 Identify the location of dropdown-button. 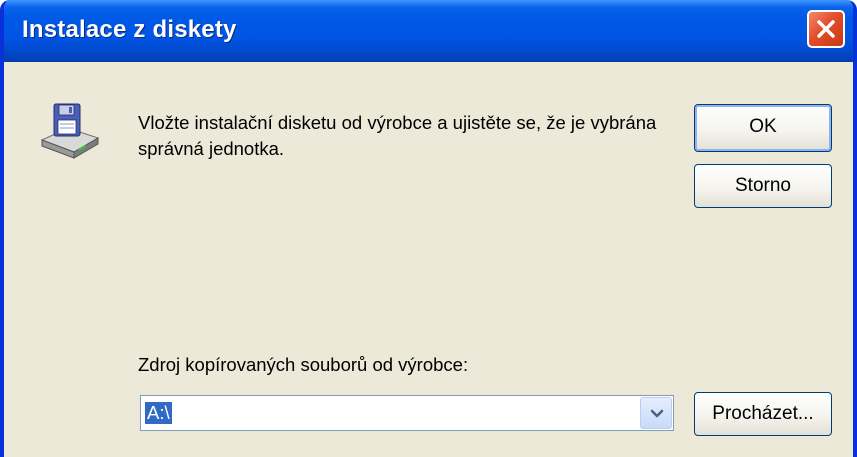
(656, 413).